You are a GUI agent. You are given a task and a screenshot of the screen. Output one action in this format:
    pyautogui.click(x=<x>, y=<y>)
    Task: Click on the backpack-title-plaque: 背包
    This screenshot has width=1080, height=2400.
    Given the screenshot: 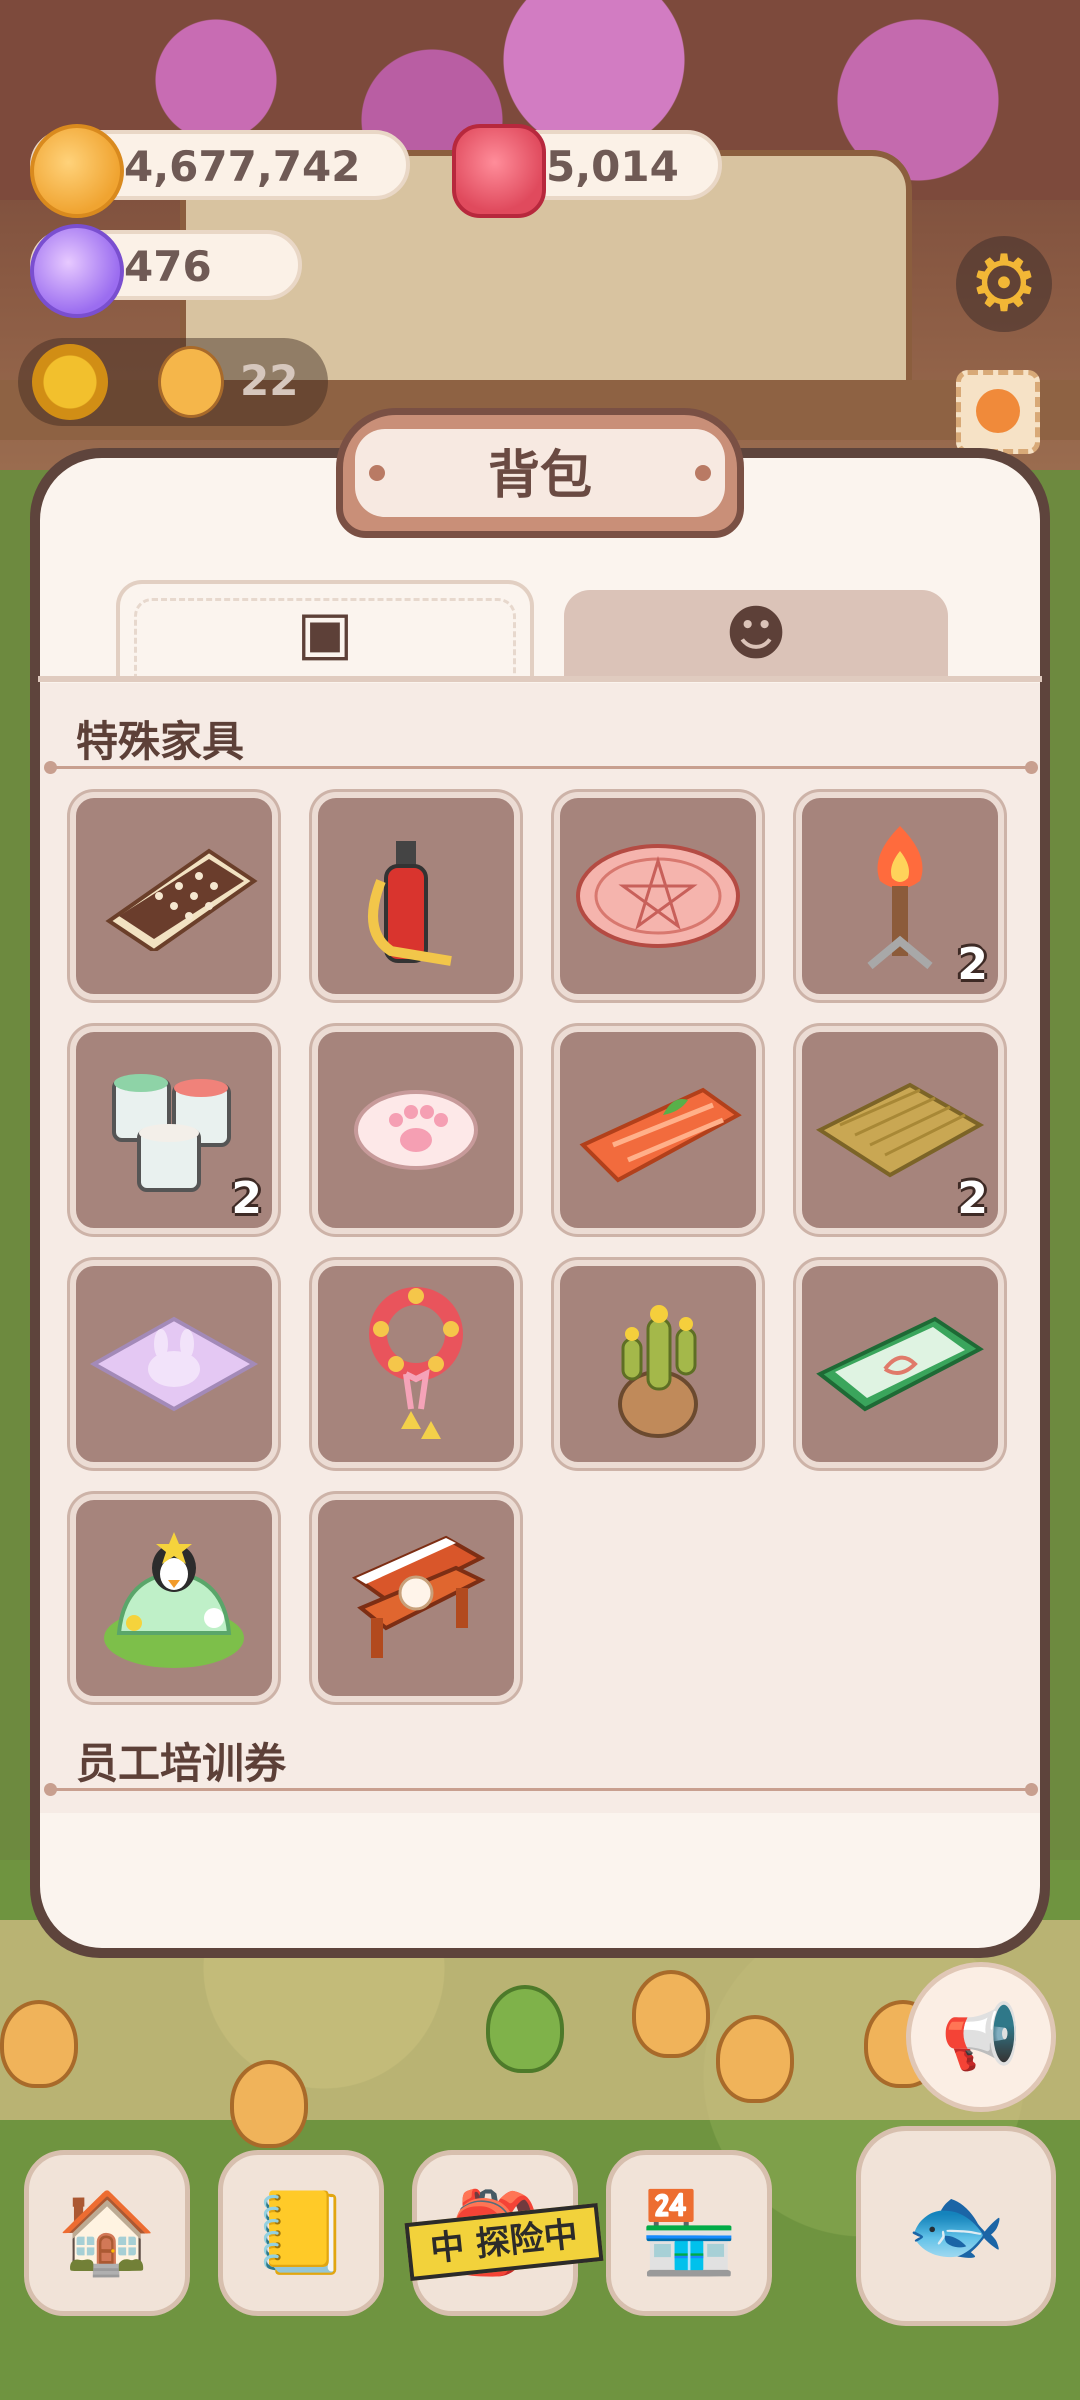 What is the action you would take?
    pyautogui.click(x=540, y=473)
    